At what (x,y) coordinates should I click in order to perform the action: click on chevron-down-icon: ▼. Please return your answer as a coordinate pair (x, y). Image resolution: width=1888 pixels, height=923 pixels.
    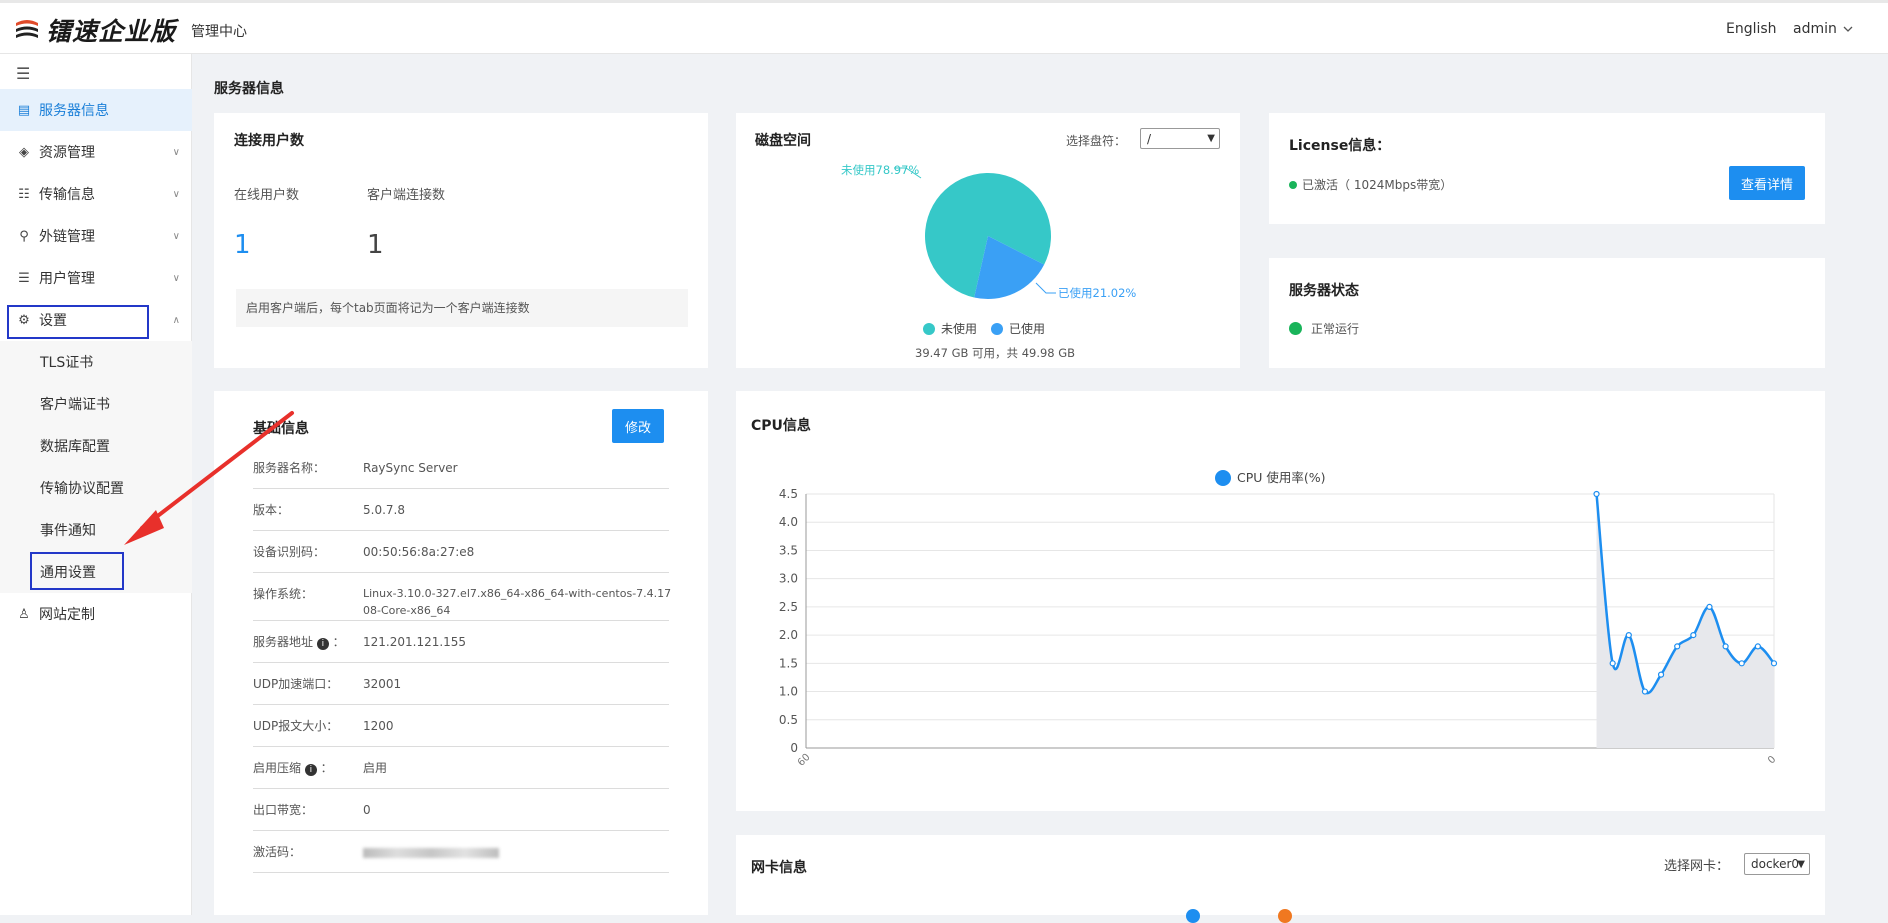
    Looking at the image, I should click on (1801, 864).